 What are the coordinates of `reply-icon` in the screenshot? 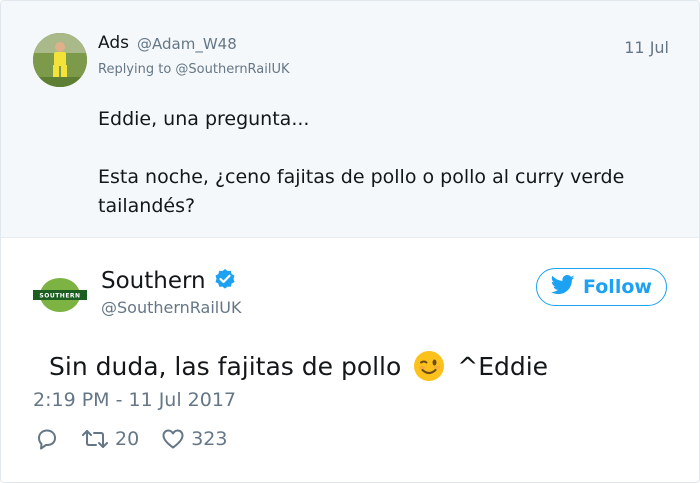 It's located at (47, 439).